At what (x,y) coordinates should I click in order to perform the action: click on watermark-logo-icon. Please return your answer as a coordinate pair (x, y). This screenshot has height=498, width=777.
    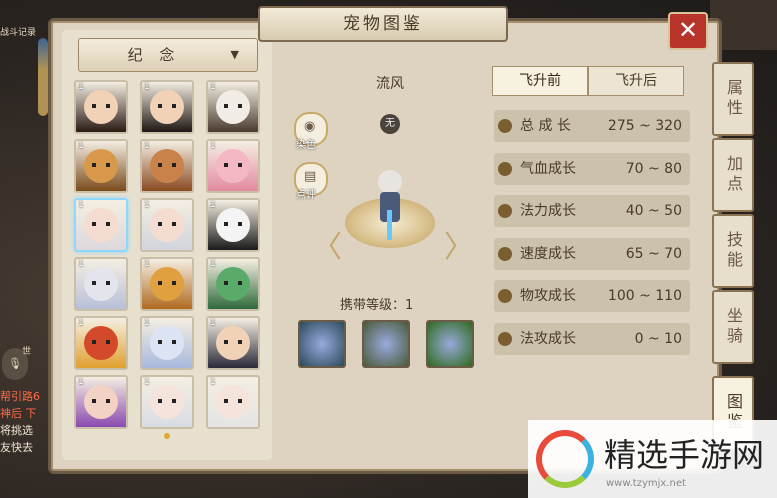
    Looking at the image, I should click on (565, 459).